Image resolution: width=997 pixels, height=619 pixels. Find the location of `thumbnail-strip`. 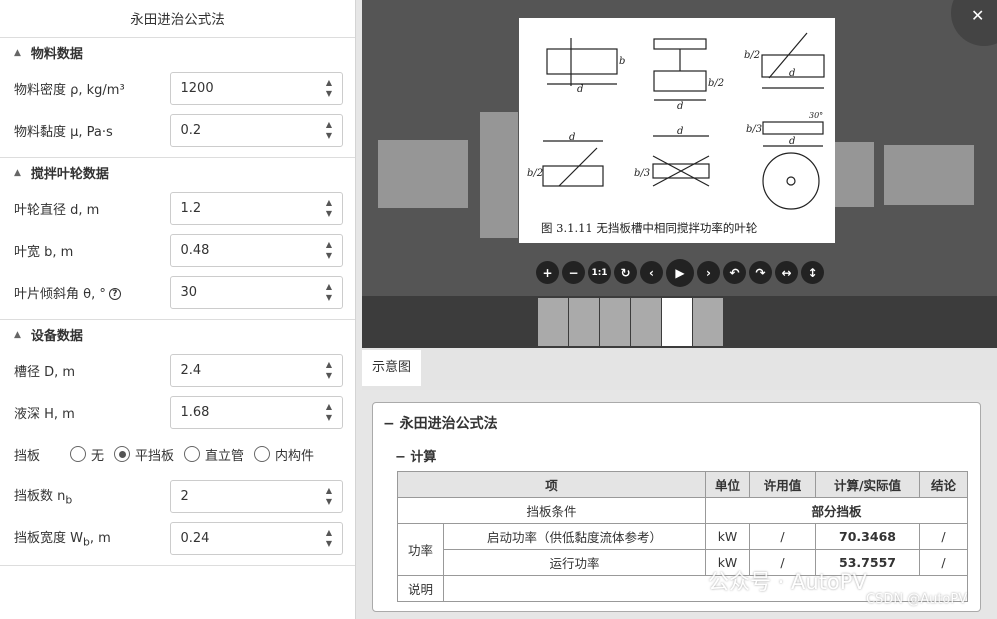

thumbnail-strip is located at coordinates (679, 322).